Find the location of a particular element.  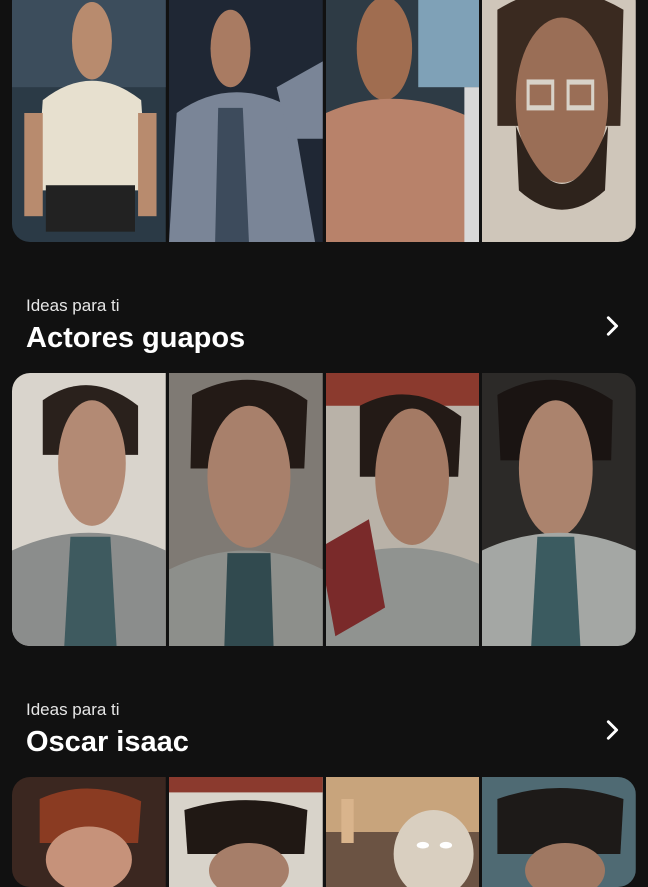

section-title: Actores guapos is located at coordinates (324, 338).